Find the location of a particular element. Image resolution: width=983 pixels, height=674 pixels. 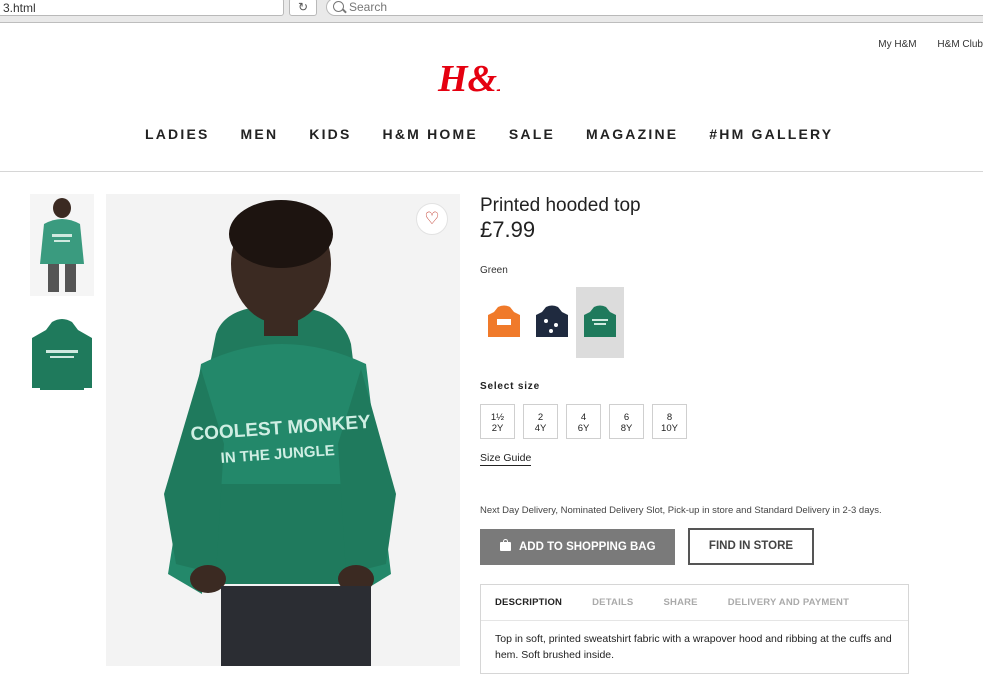

find-in-store-button: FIND IN STORE is located at coordinates (751, 546).